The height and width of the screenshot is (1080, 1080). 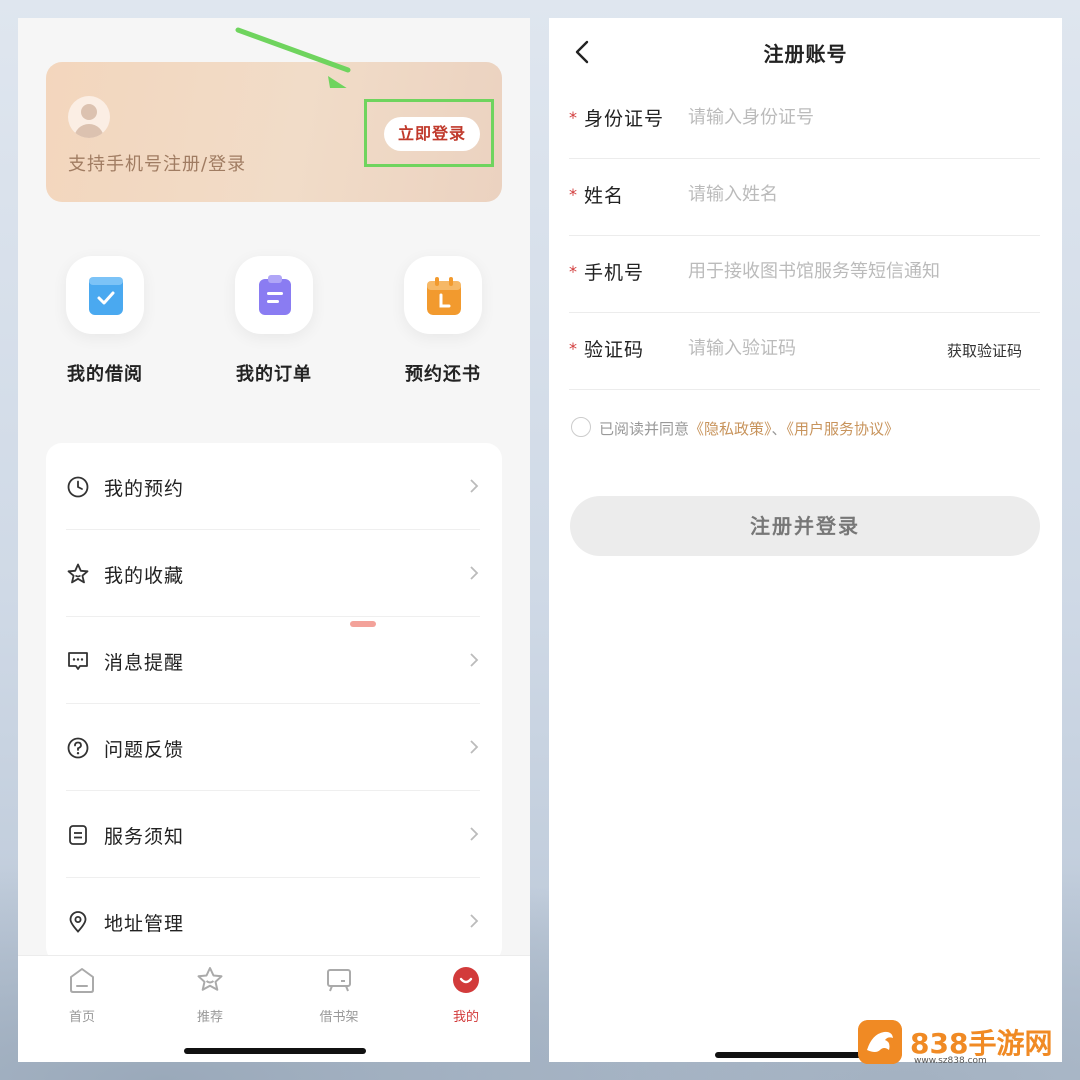 What do you see at coordinates (880, 1042) in the screenshot?
I see `dragon-logo-icon` at bounding box center [880, 1042].